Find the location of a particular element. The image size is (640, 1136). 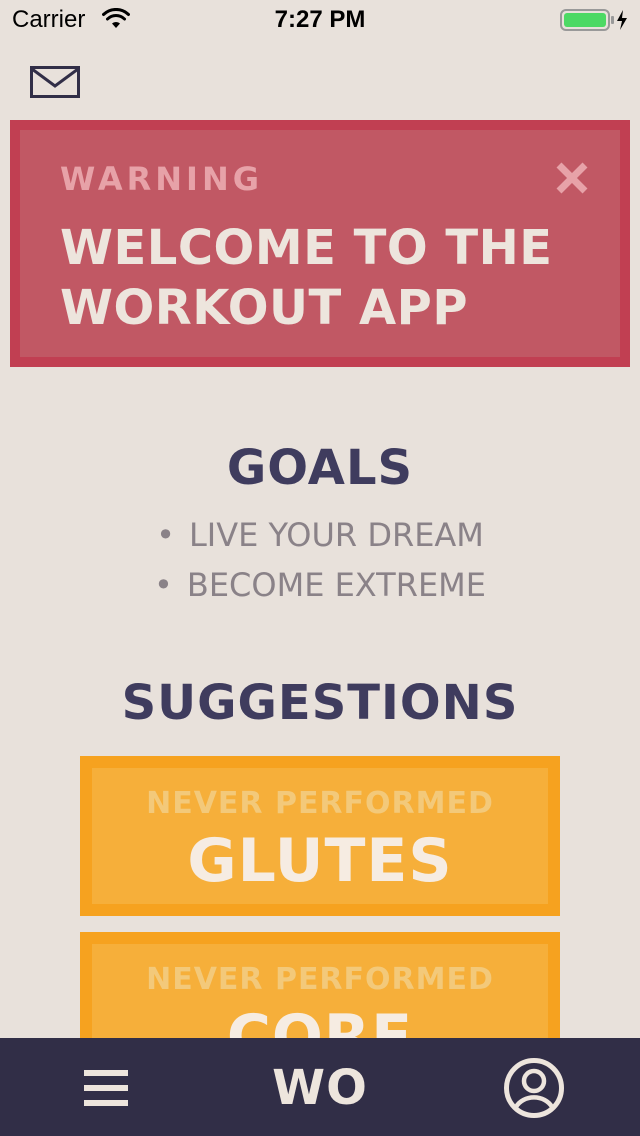

suggestions-heading: SUGGESTIONS is located at coordinates (320, 703).